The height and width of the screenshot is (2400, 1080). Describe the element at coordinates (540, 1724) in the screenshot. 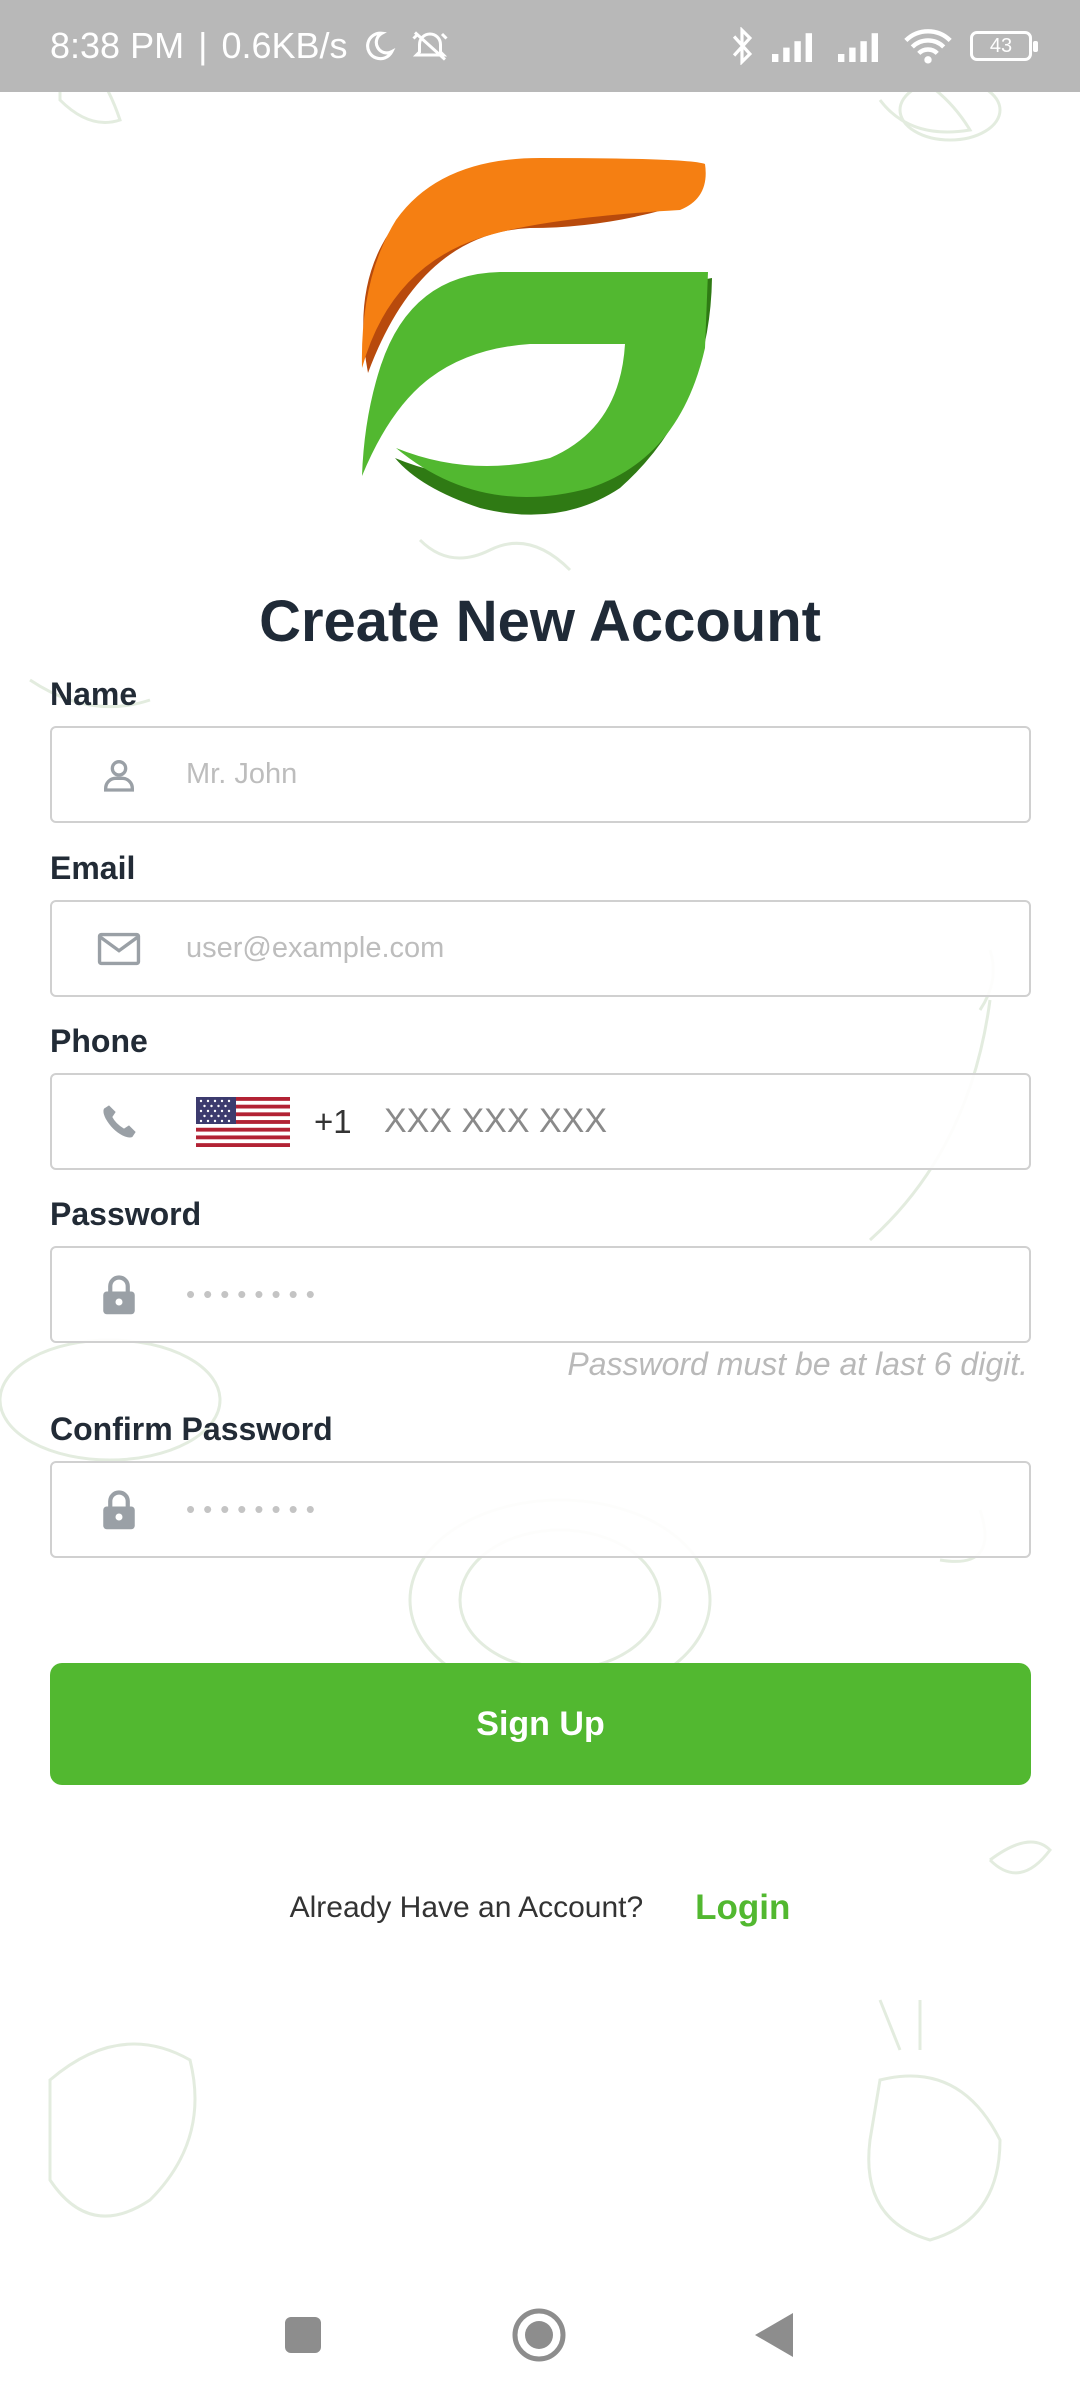

I see `sign-up-button: Sign Up` at that location.